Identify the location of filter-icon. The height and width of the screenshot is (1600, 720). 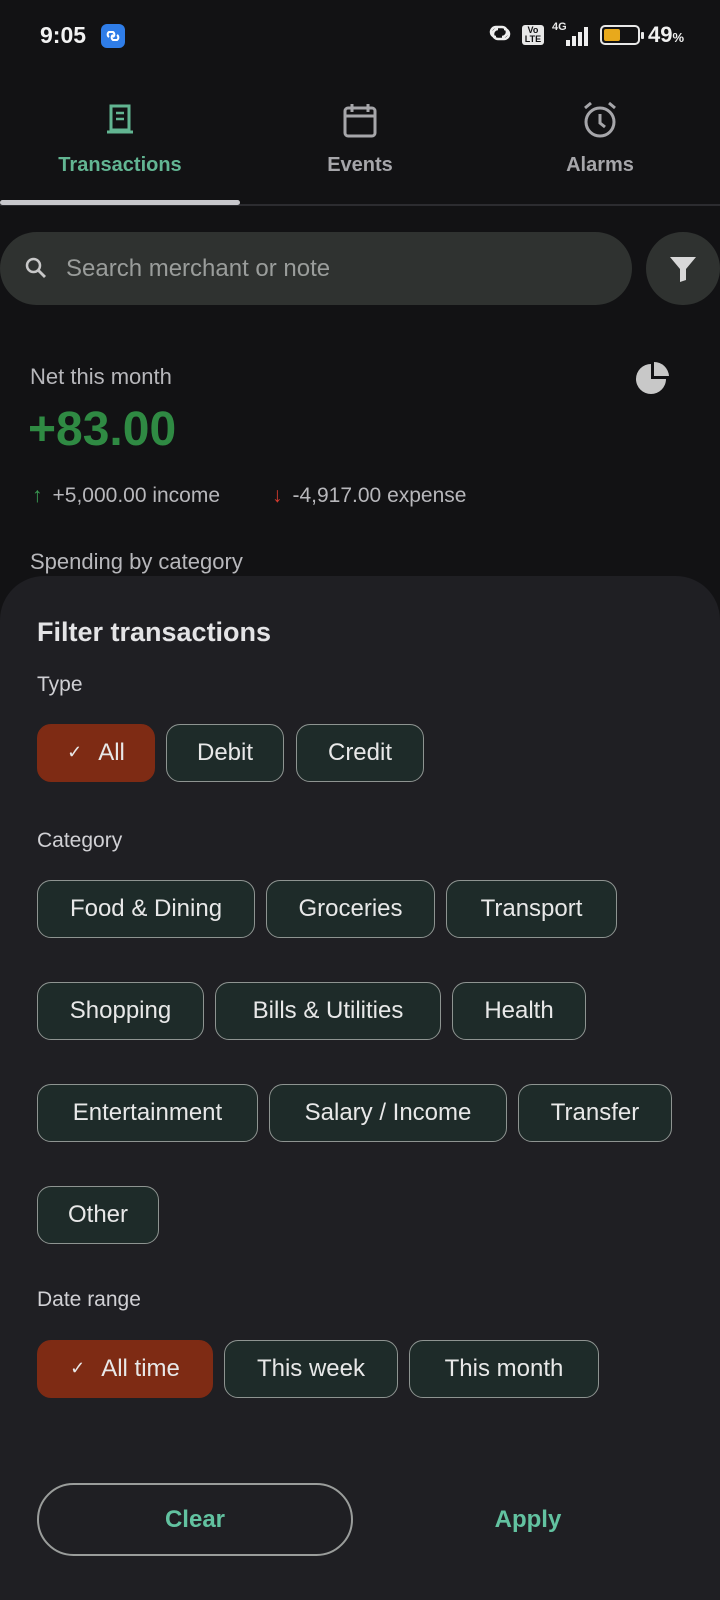
(683, 269).